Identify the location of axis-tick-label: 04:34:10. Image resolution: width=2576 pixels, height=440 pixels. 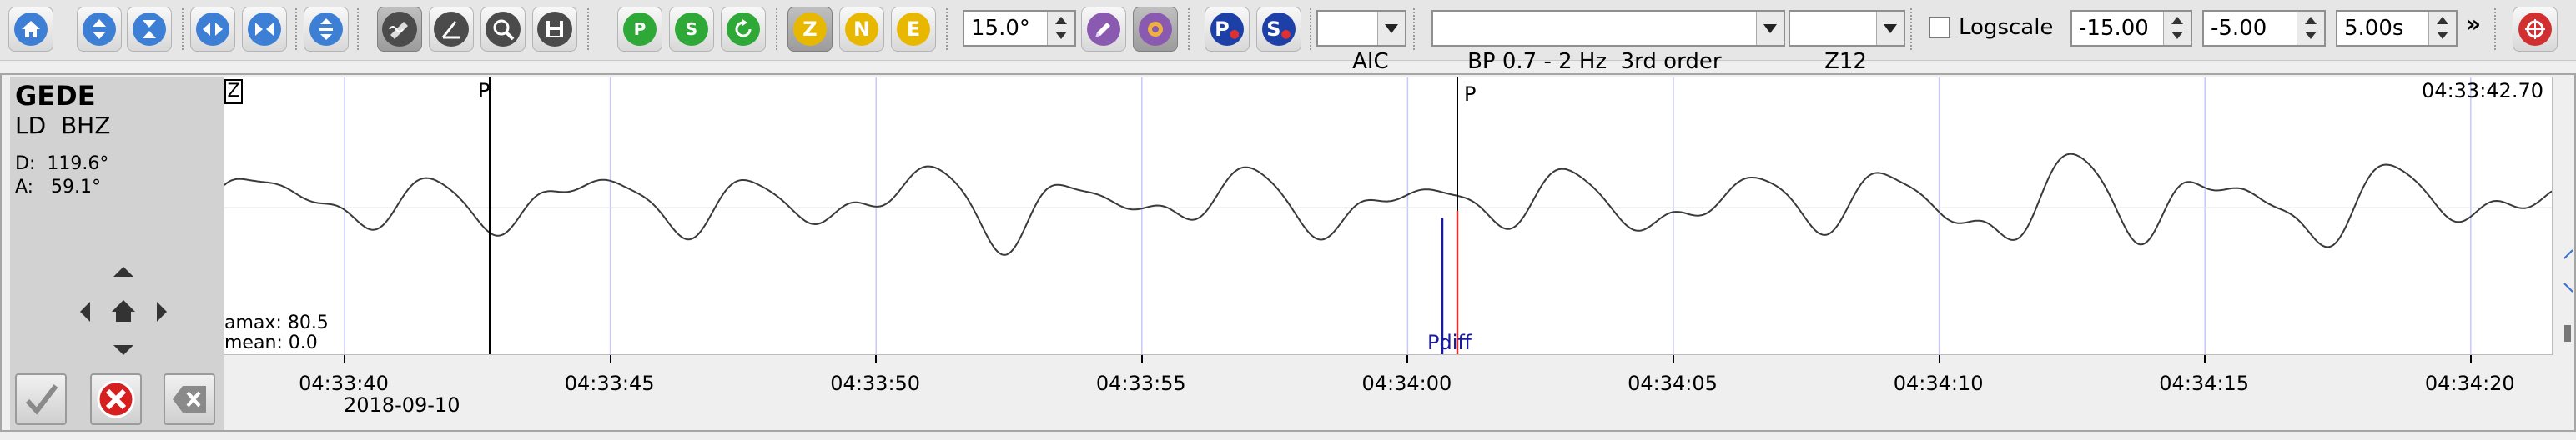
(1938, 383).